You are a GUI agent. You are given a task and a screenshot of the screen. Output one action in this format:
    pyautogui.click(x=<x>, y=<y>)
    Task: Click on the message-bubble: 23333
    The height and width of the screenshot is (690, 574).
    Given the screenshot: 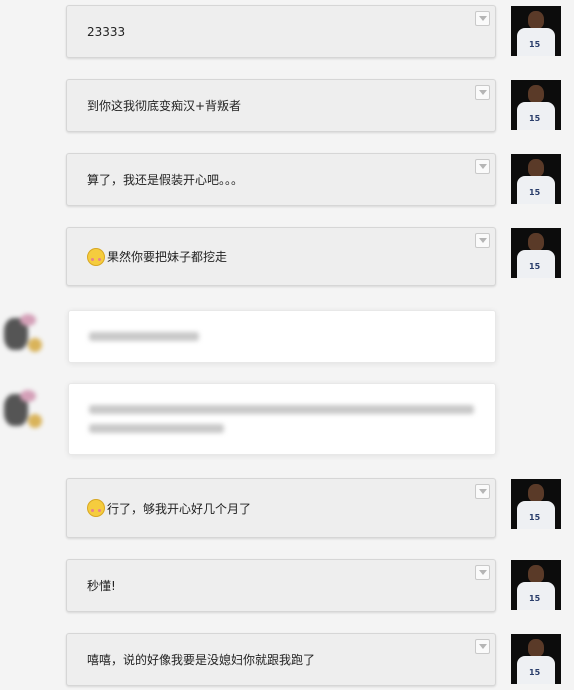 What is the action you would take?
    pyautogui.click(x=281, y=31)
    